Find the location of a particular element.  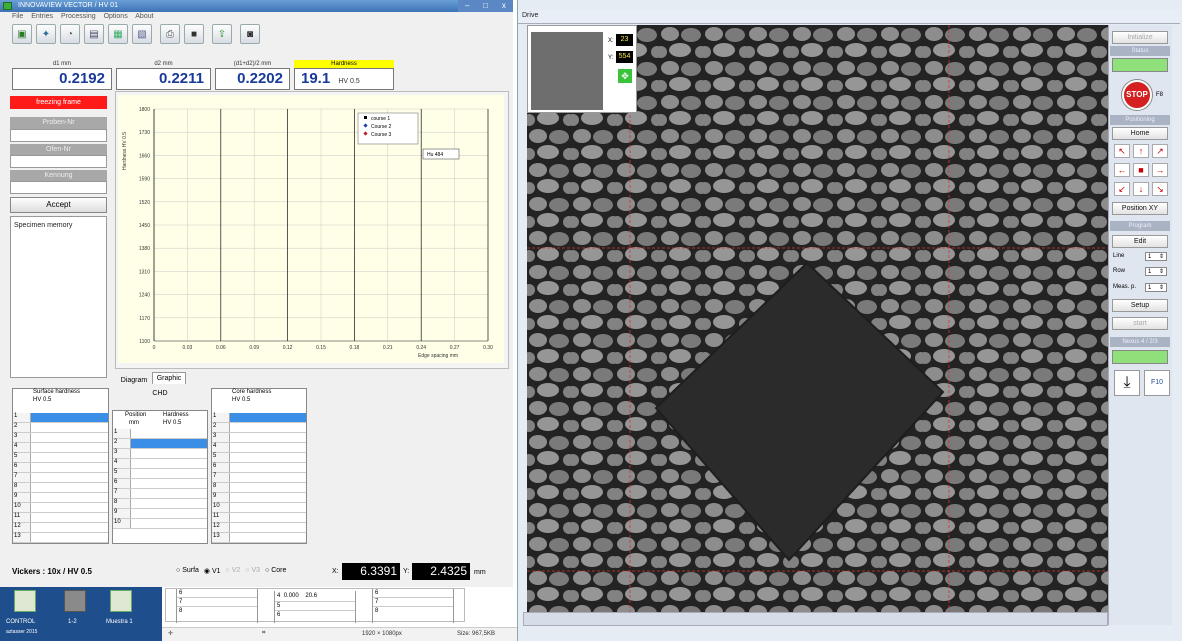

muestra-file-icon is located at coordinates (121, 601).